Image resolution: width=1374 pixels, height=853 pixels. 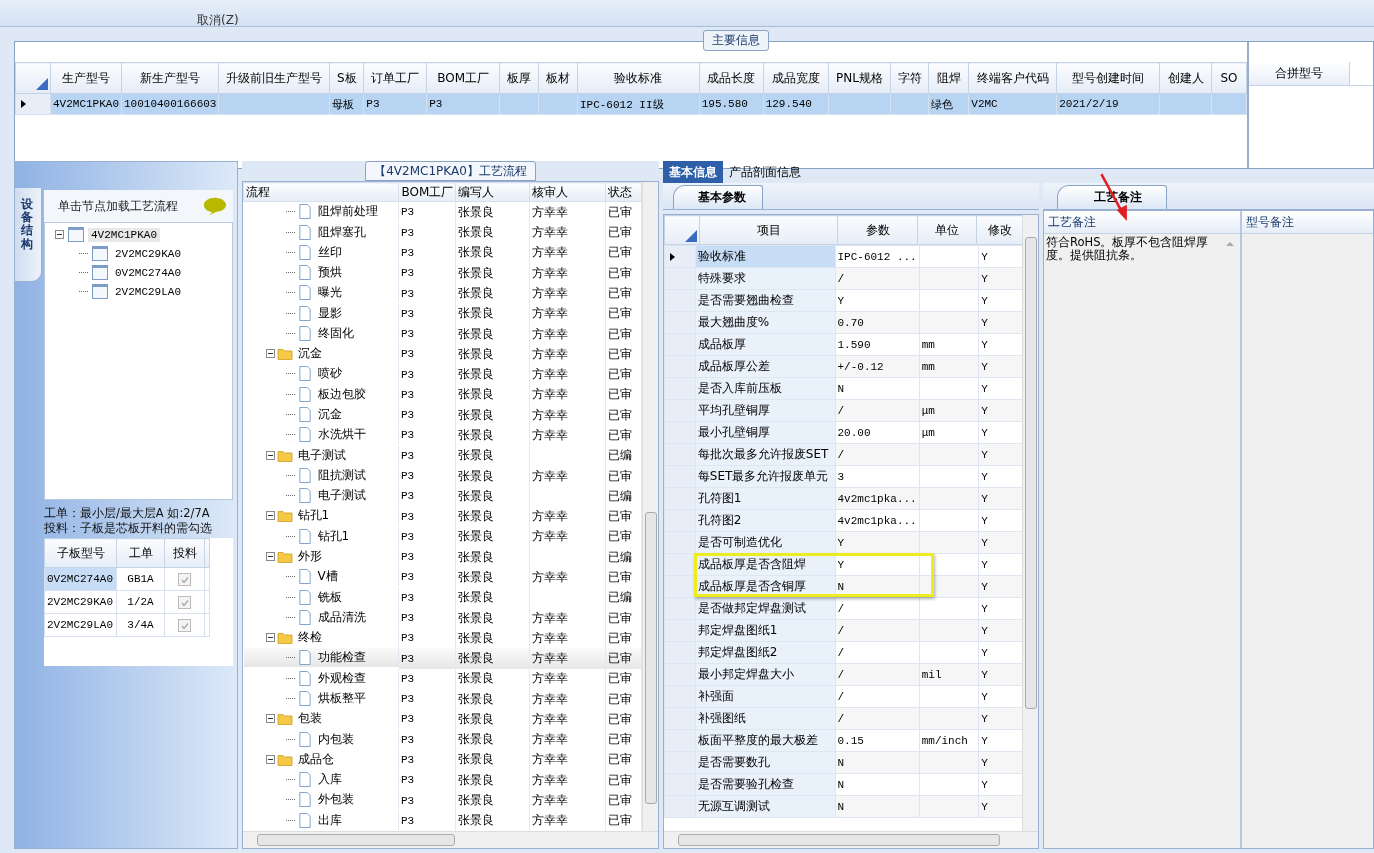 What do you see at coordinates (328, 252) in the screenshot?
I see `tree-item: 丝印` at bounding box center [328, 252].